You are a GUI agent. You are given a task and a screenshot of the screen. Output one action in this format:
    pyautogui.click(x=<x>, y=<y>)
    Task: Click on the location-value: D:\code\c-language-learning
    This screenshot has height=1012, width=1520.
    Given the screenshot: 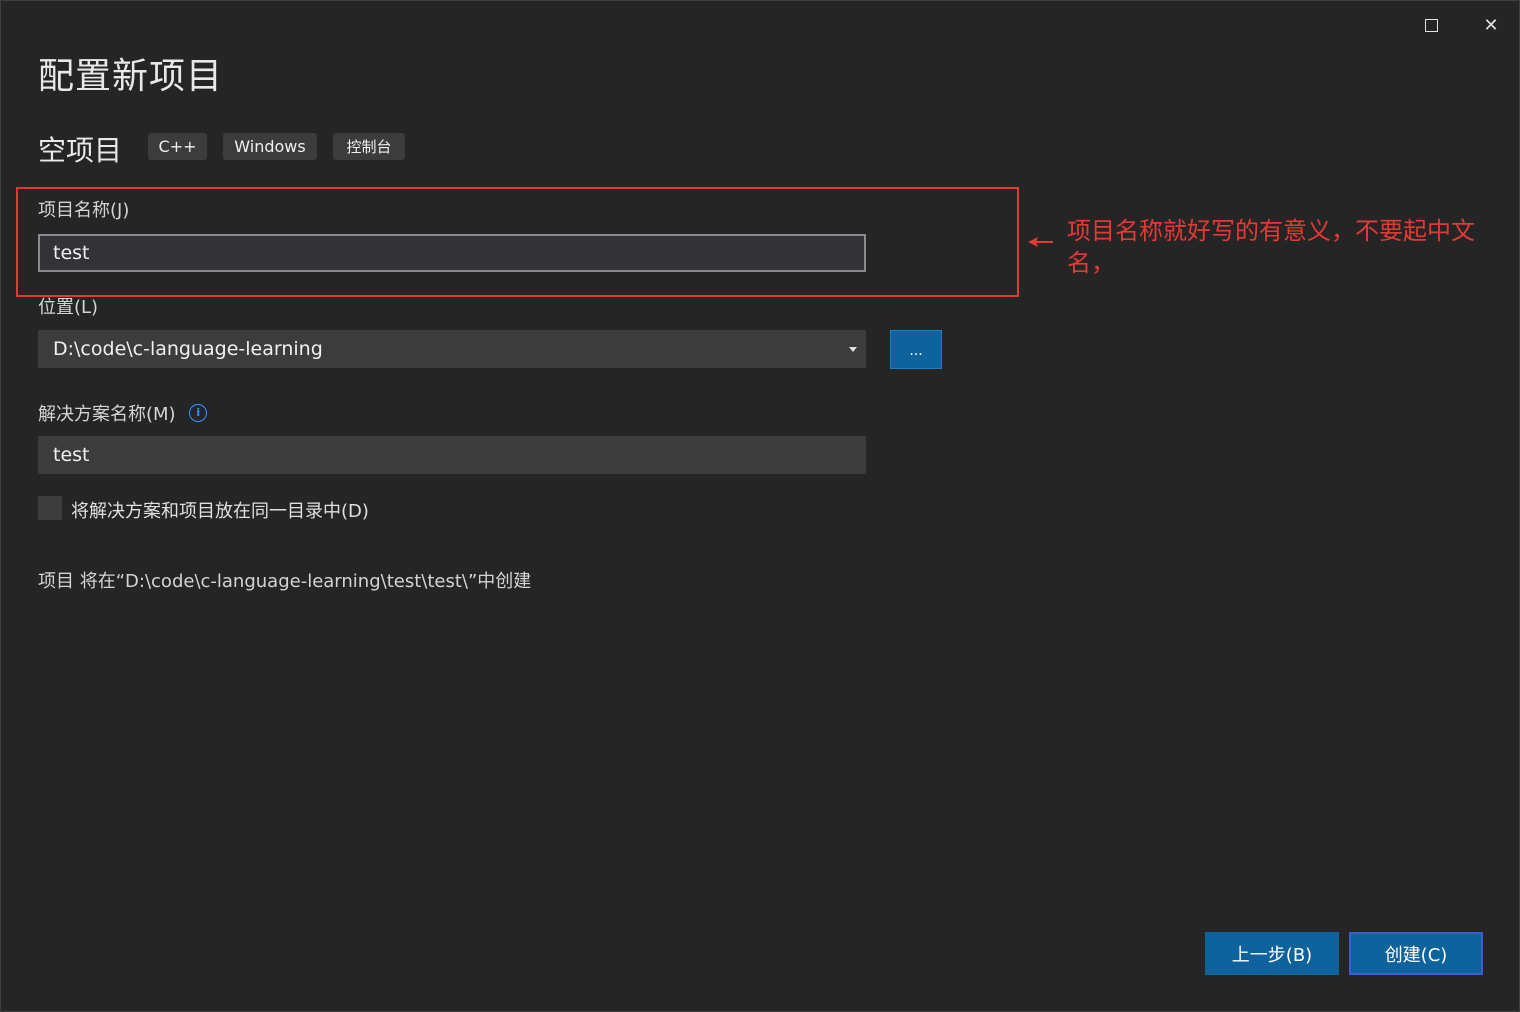 What is the action you would take?
    pyautogui.click(x=188, y=349)
    